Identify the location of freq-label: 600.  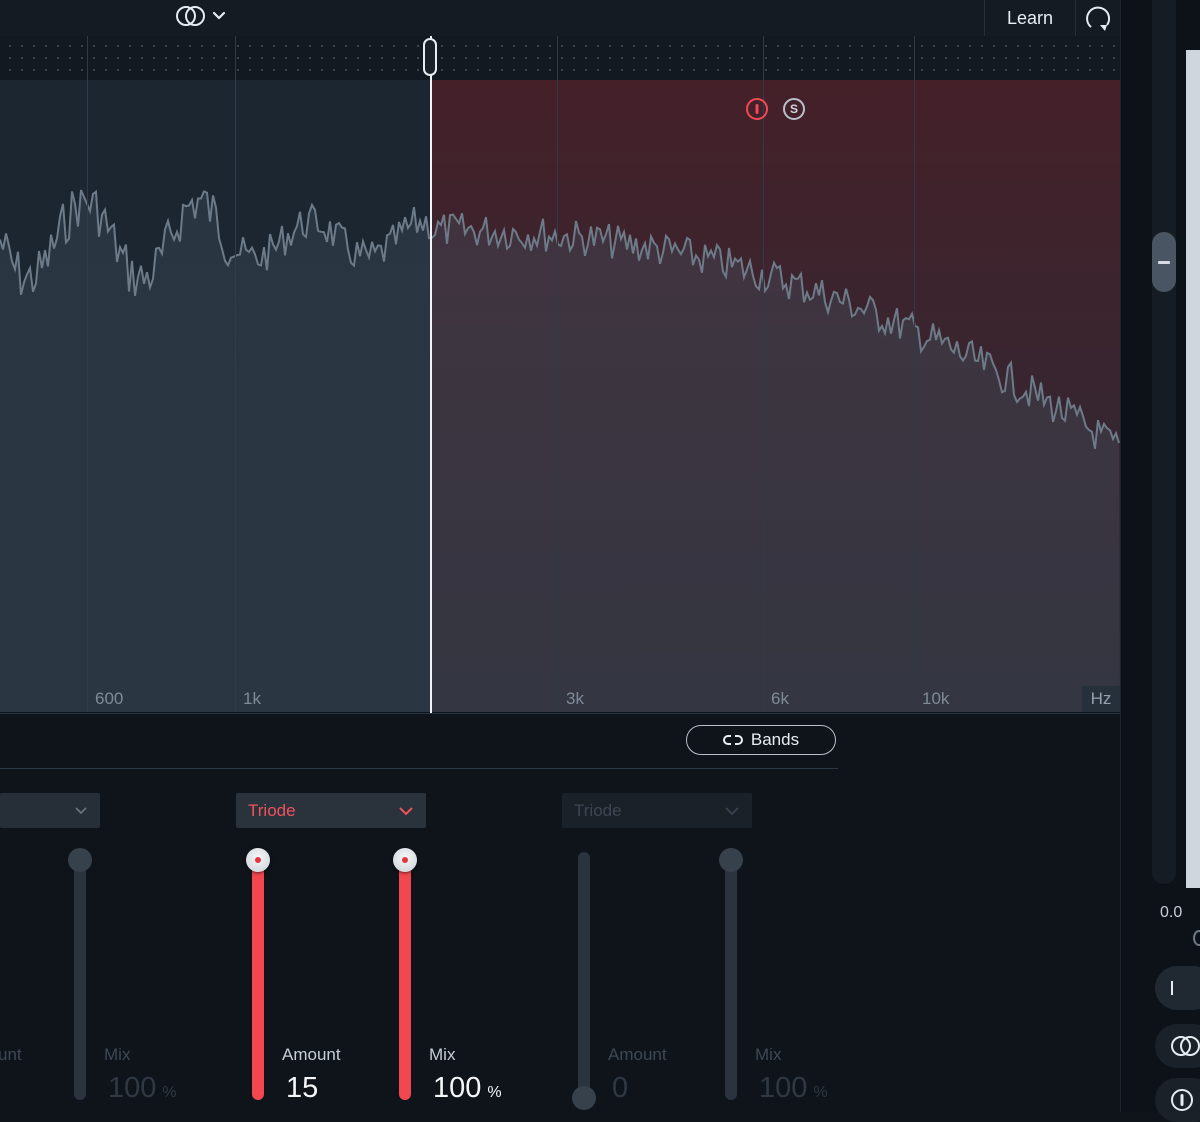
(109, 698).